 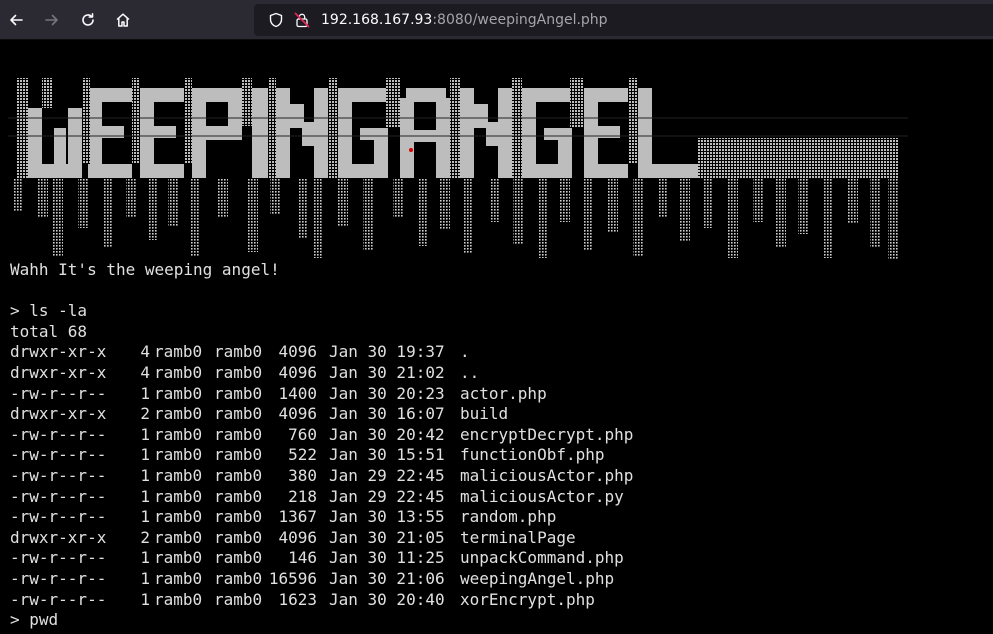 What do you see at coordinates (52, 20) in the screenshot?
I see `forward-button` at bounding box center [52, 20].